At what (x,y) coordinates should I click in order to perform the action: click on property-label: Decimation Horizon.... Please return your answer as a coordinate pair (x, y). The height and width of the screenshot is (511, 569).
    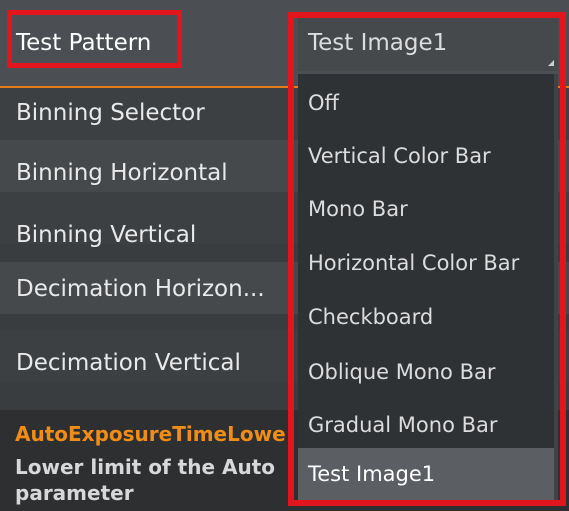
    Looking at the image, I should click on (140, 289).